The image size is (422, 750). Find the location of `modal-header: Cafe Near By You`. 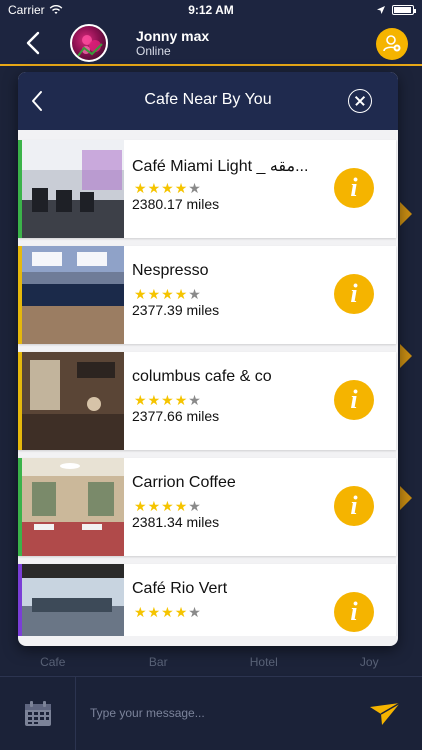

modal-header: Cafe Near By You is located at coordinates (208, 101).